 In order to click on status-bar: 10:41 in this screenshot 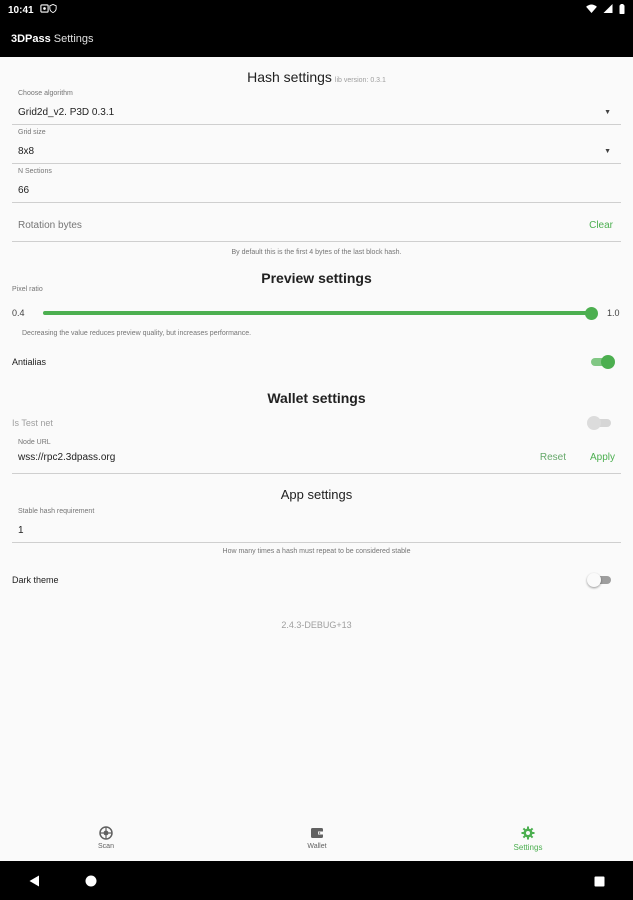, I will do `click(316, 10)`.